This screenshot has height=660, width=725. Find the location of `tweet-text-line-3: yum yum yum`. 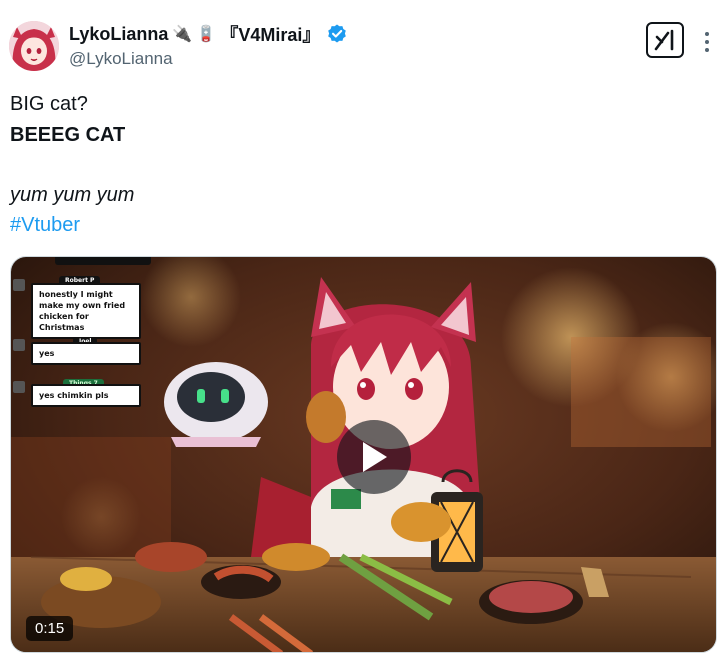

tweet-text-line-3: yum yum yum is located at coordinates (72, 195).